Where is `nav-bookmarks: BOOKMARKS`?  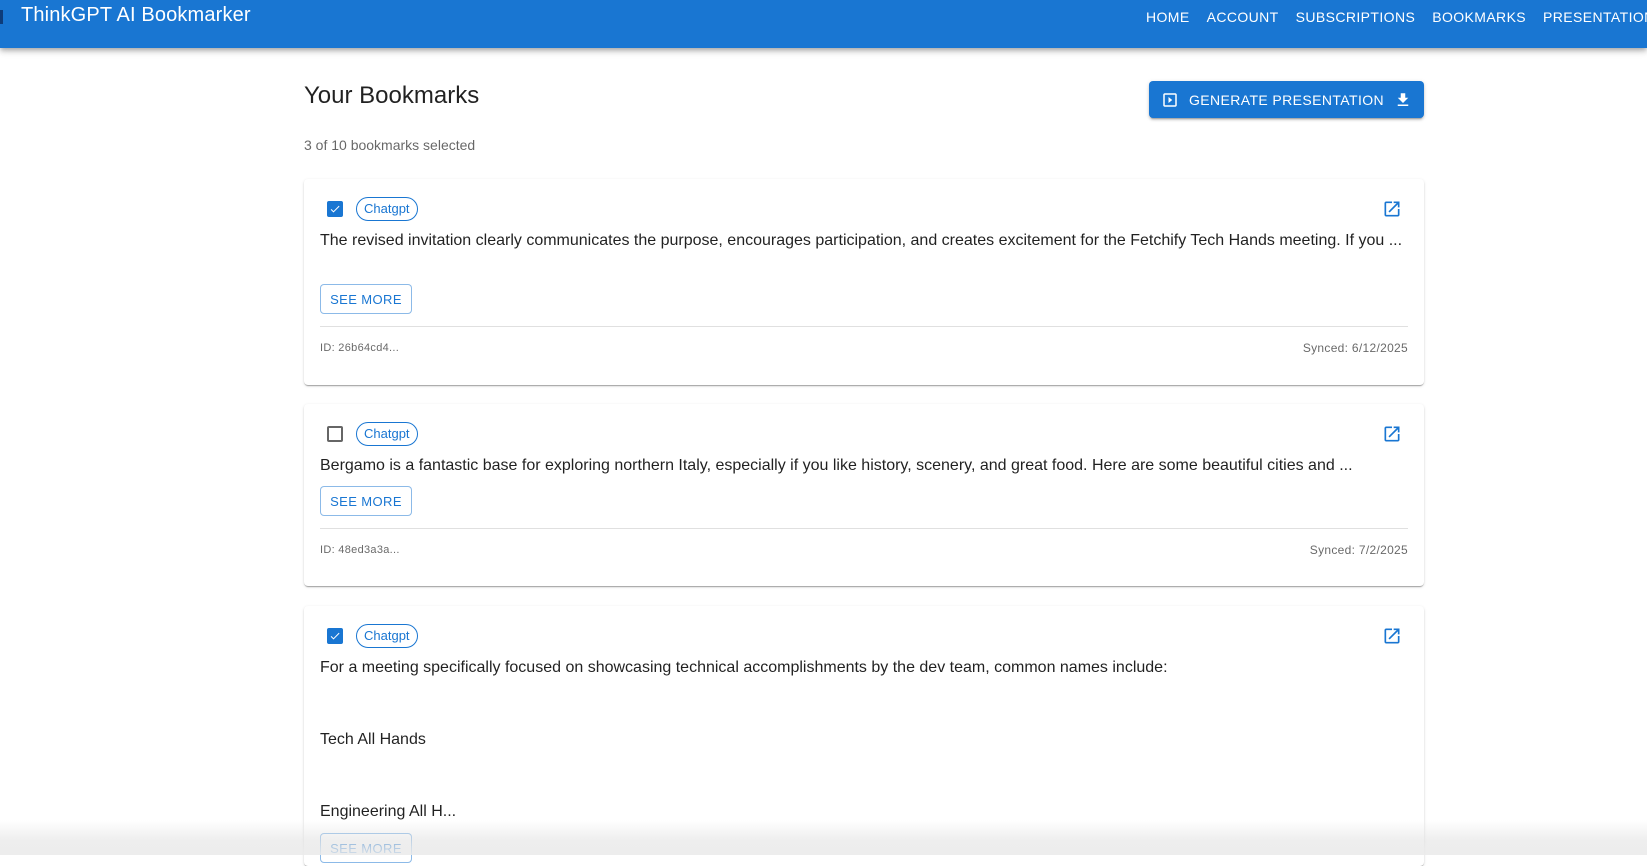
nav-bookmarks: BOOKMARKS is located at coordinates (1479, 17).